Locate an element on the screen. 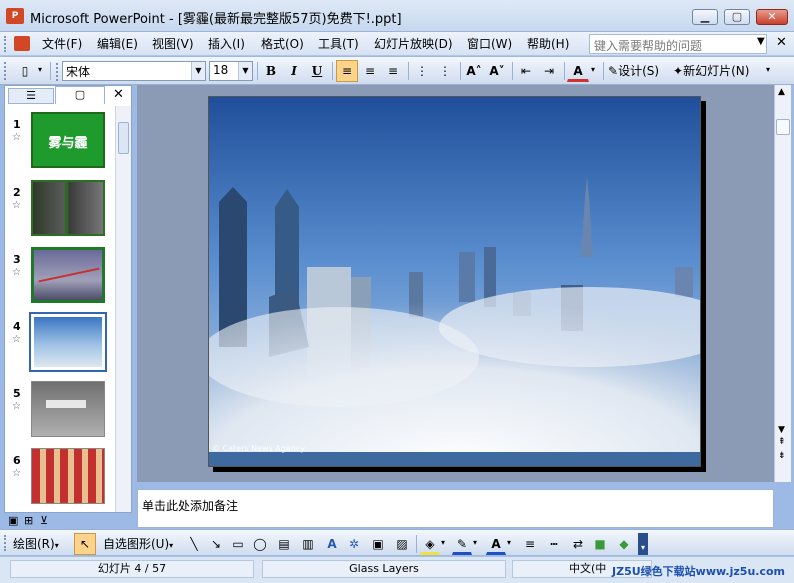 The image size is (794, 583). italic-button: I is located at coordinates (294, 71).